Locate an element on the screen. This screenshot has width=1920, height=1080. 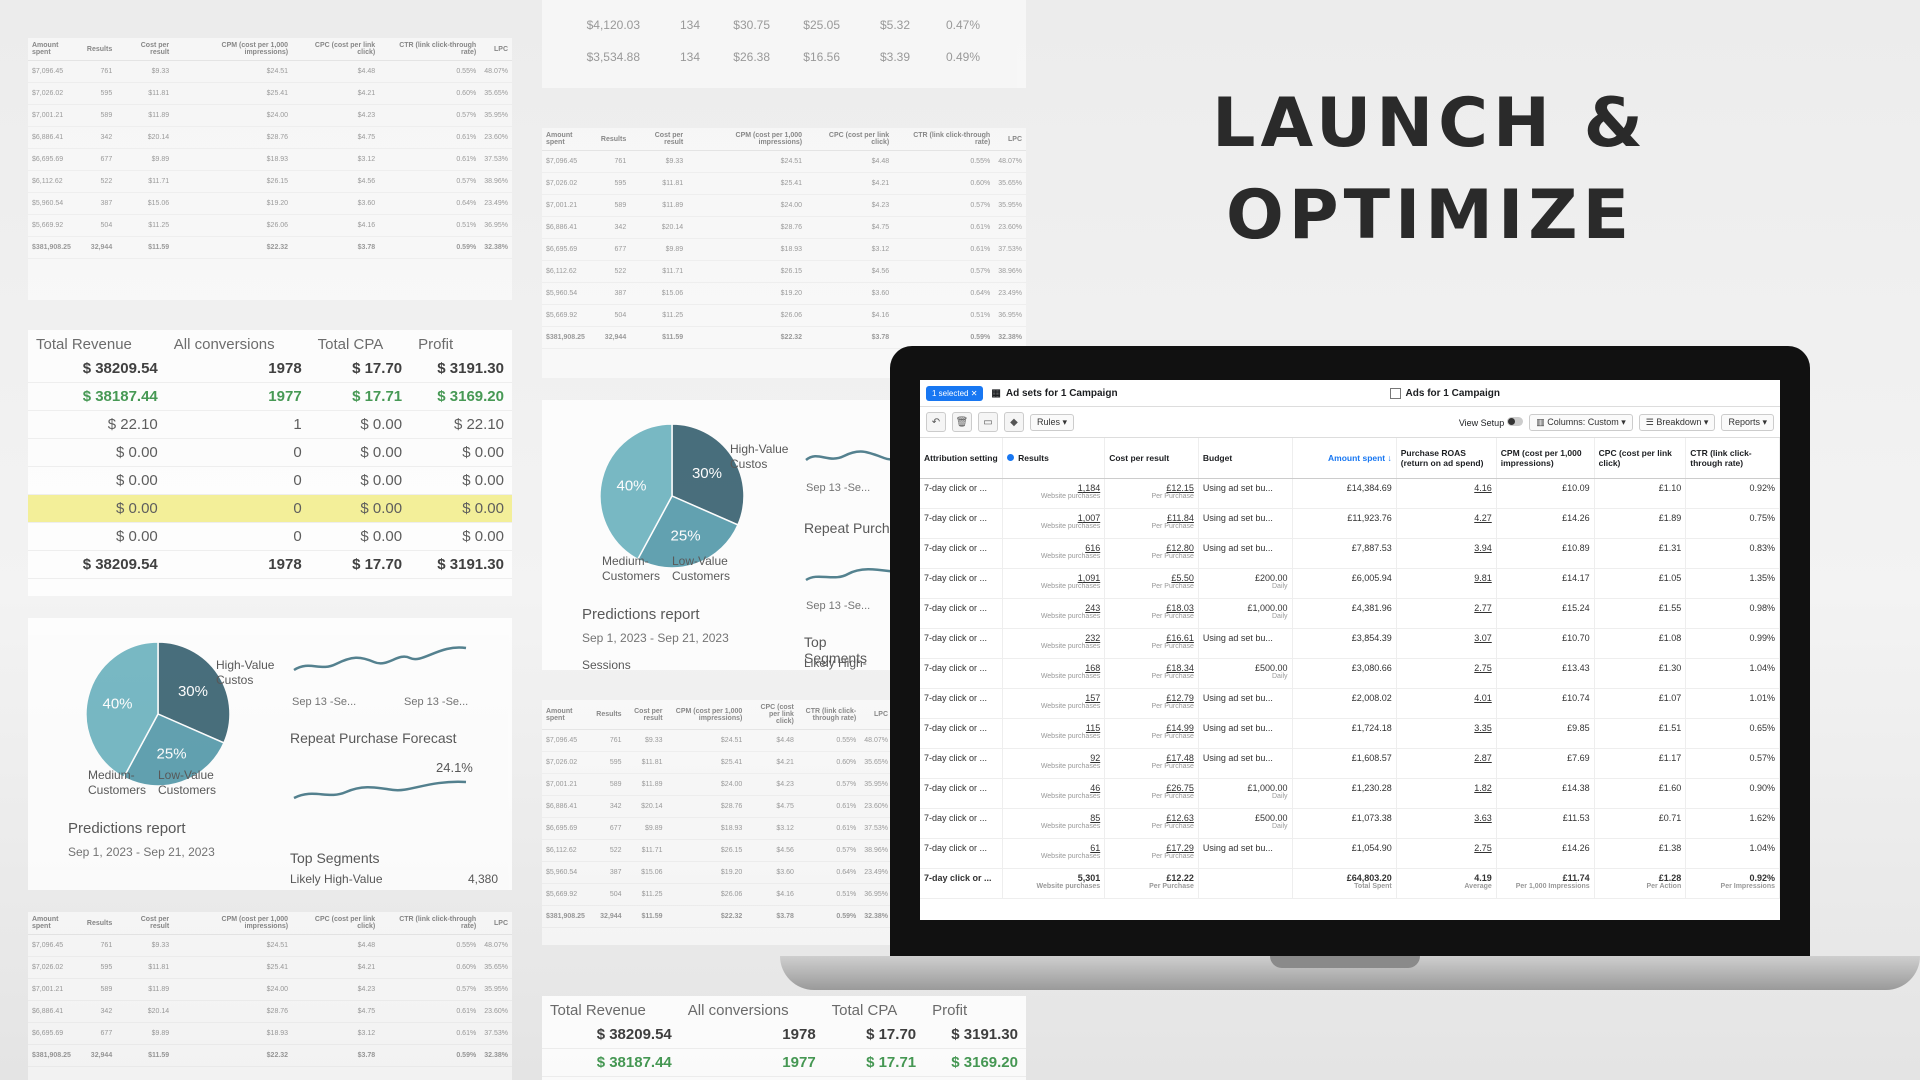
tab-ads: Ads for 1 Campaign is located at coordinates (1444, 393).